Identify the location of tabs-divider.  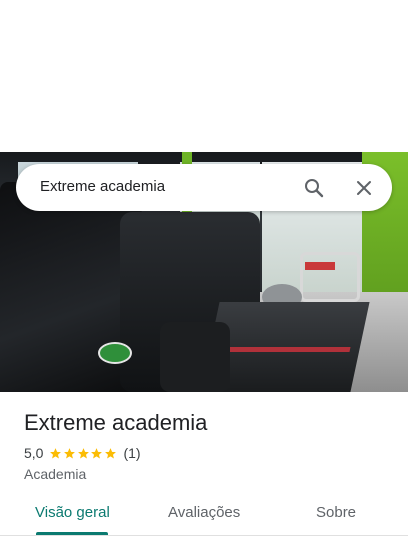
(204, 535).